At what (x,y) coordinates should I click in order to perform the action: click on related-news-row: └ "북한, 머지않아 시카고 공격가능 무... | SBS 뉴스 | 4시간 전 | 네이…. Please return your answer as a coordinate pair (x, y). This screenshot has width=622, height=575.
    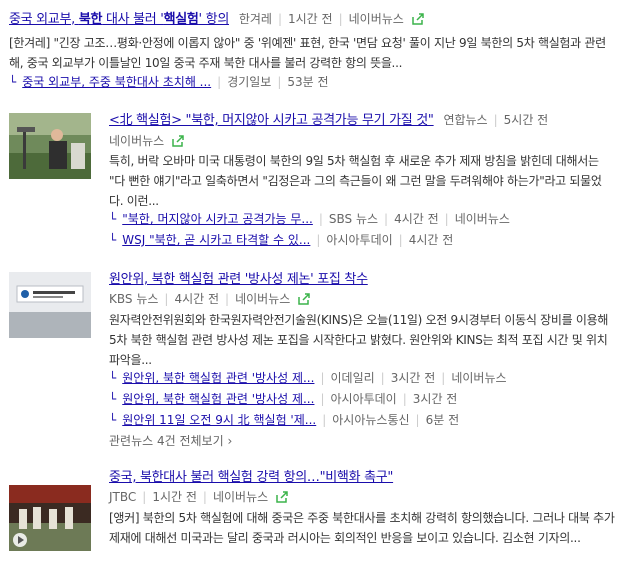
    Looking at the image, I should click on (309, 219).